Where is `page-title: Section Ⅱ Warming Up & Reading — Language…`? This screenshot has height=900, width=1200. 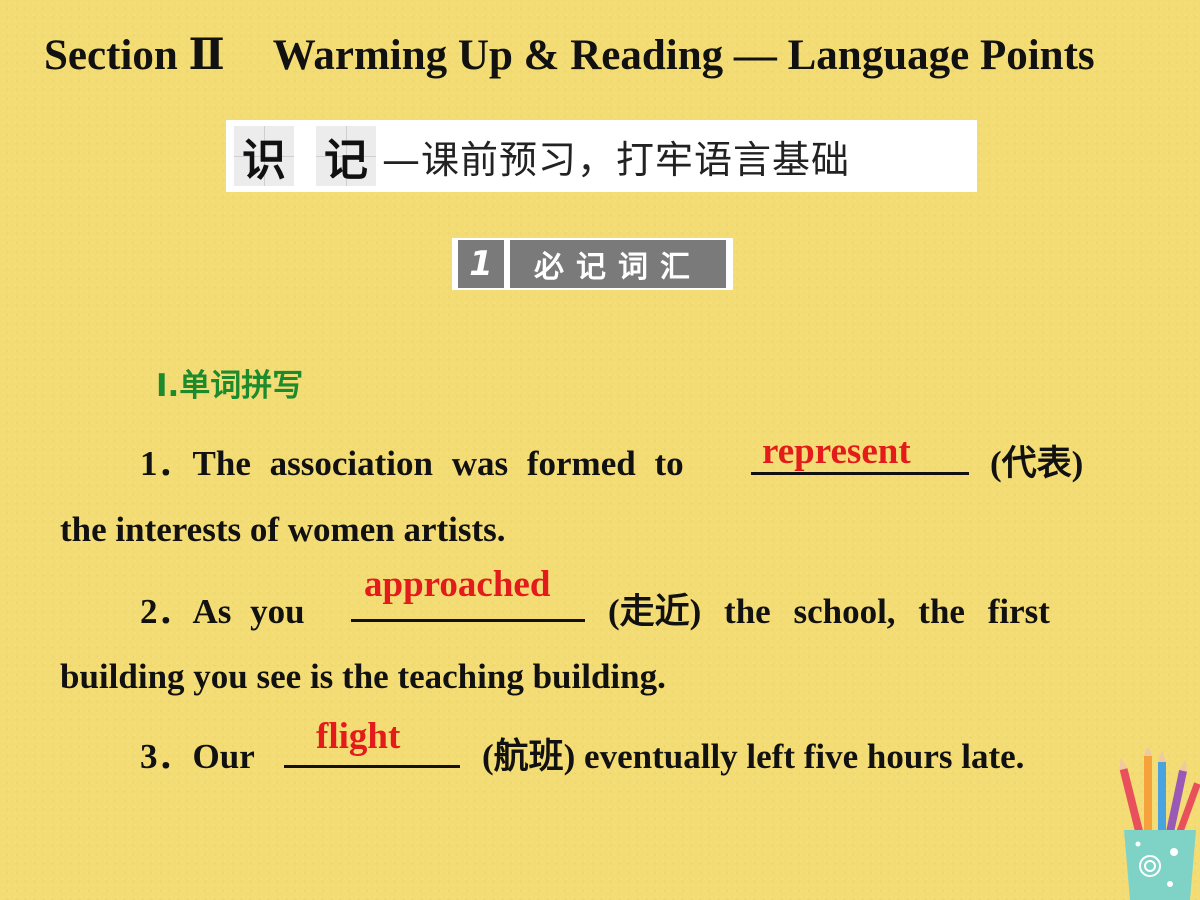
page-title: Section Ⅱ Warming Up & Reading — Language… is located at coordinates (609, 55).